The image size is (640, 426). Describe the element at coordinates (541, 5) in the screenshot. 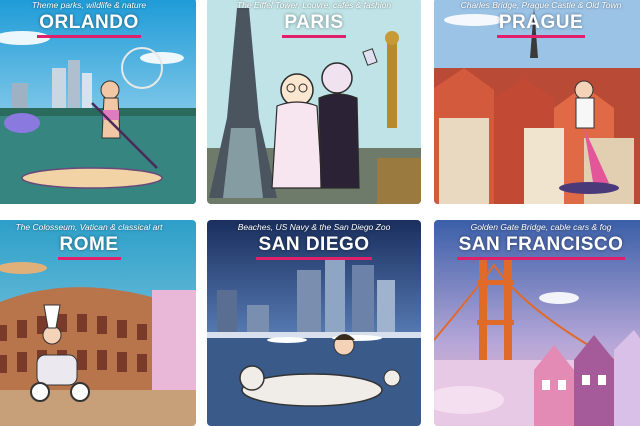

I see `card-subtitle: Charles Bridge, Prague Castle & Old Town` at that location.